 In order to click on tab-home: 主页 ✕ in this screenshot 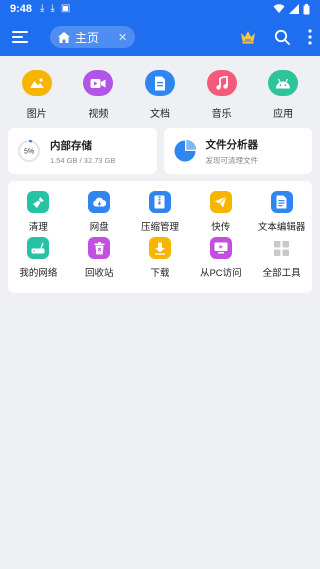, I will do `click(93, 37)`.